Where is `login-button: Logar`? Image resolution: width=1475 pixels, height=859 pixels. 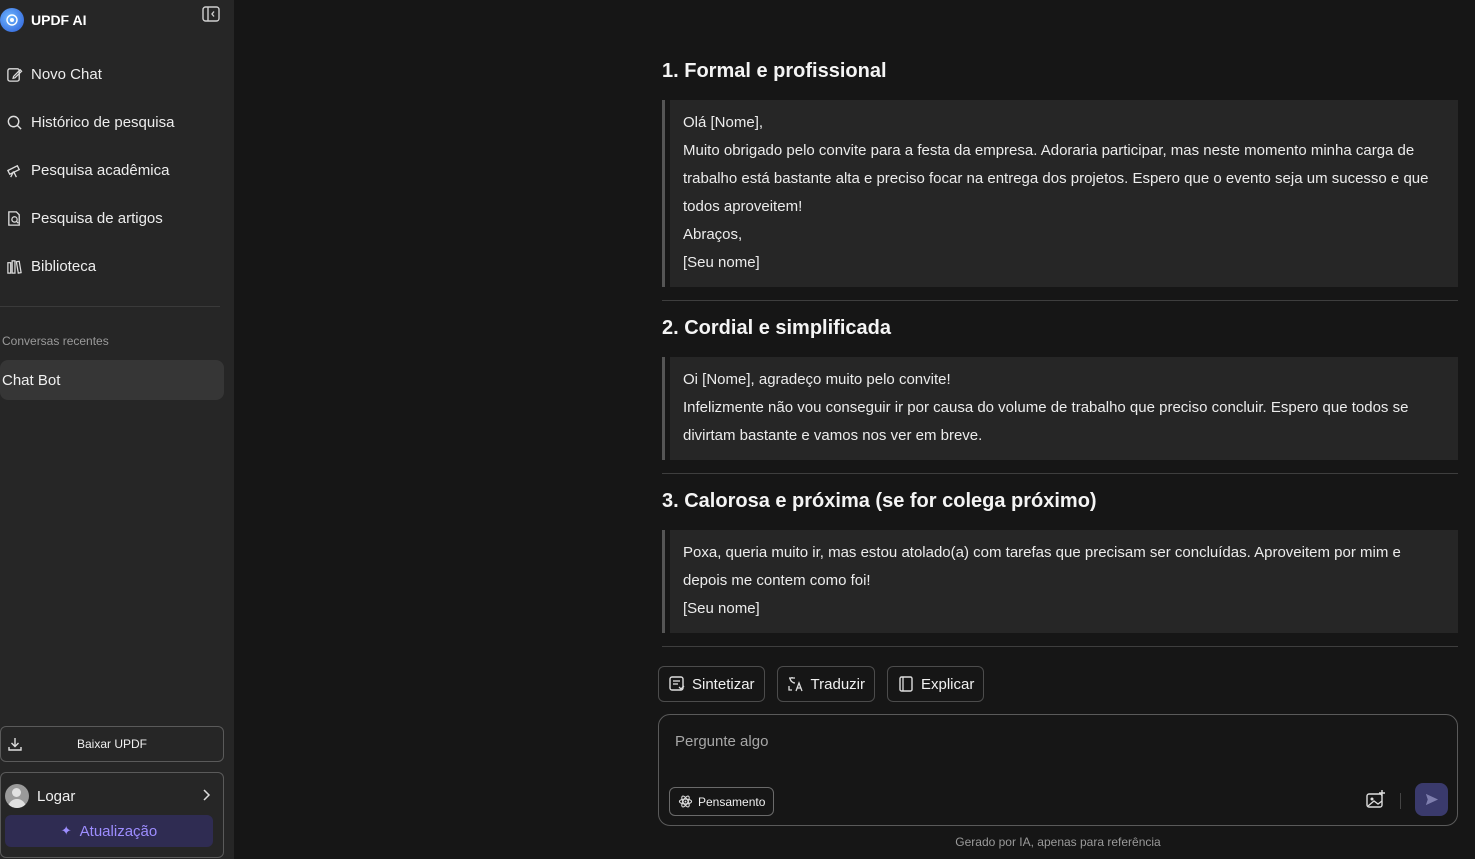
login-button: Logar is located at coordinates (111, 796).